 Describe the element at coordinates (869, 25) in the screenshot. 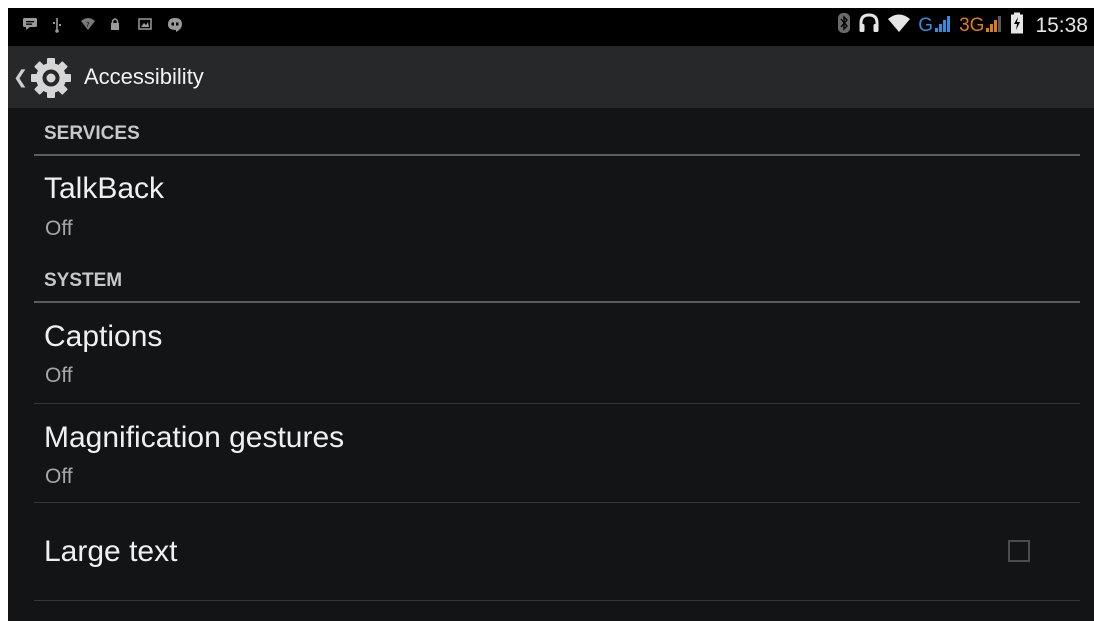

I see `headset-icon` at that location.